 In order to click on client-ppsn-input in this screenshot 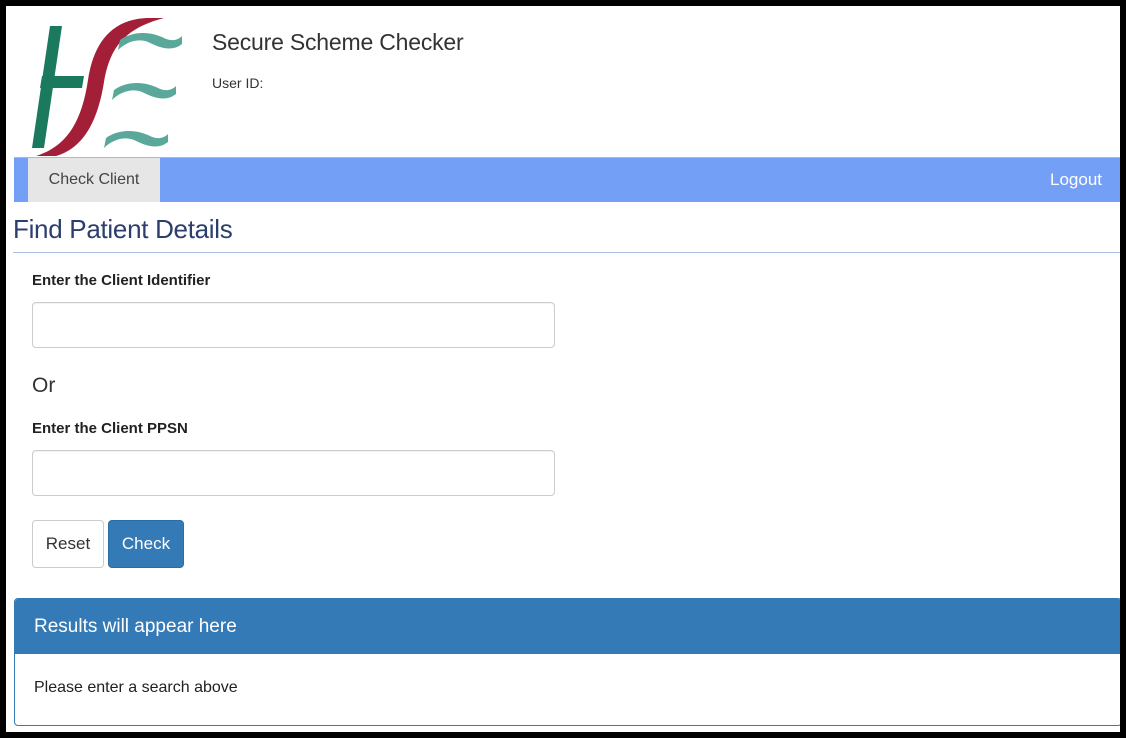, I will do `click(293, 473)`.